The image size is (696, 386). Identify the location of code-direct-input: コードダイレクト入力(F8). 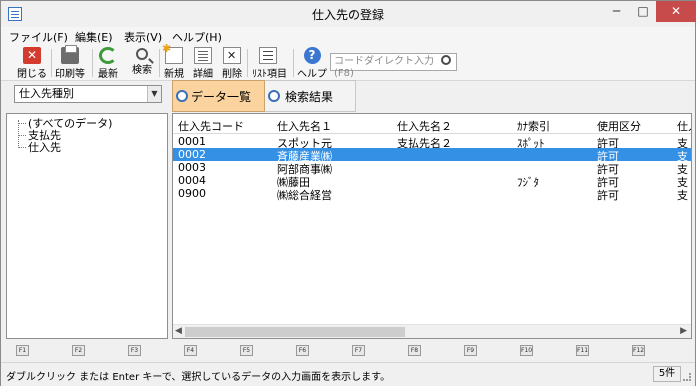
(393, 66).